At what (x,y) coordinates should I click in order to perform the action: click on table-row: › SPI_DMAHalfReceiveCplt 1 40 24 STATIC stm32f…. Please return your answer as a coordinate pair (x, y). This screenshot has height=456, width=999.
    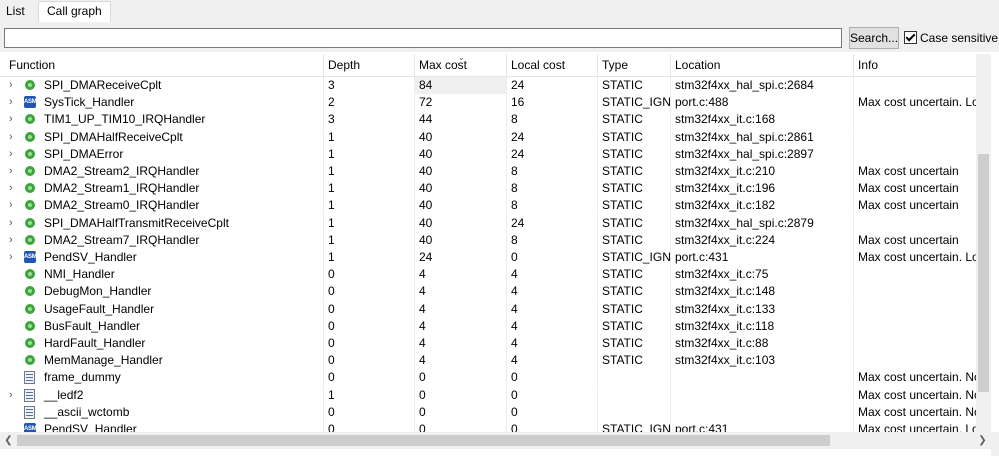
    Looking at the image, I should click on (488, 137).